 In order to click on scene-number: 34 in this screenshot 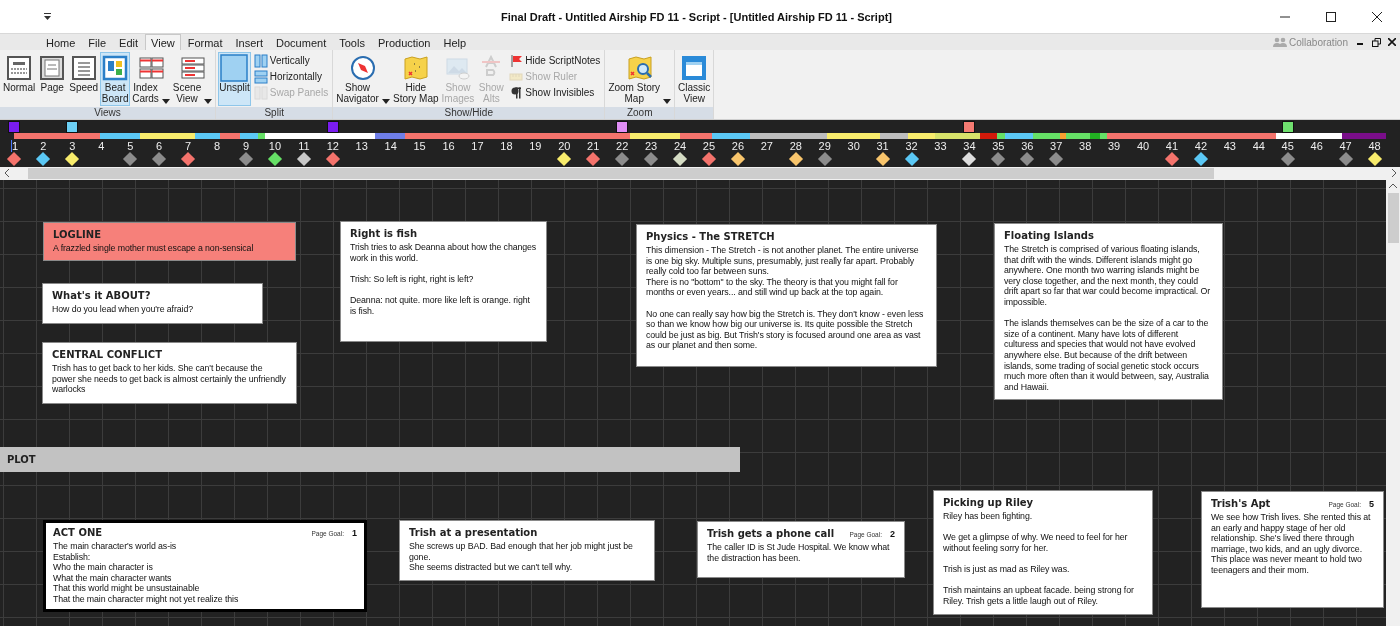, I will do `click(969, 145)`.